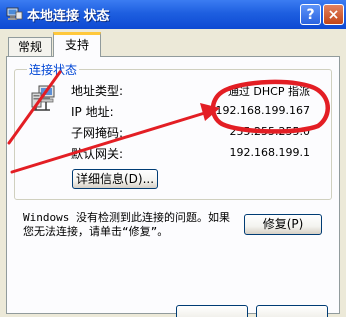 The width and height of the screenshot is (346, 317). Describe the element at coordinates (268, 91) in the screenshot. I see `address-type-value: 通过 DHCP 指派` at that location.